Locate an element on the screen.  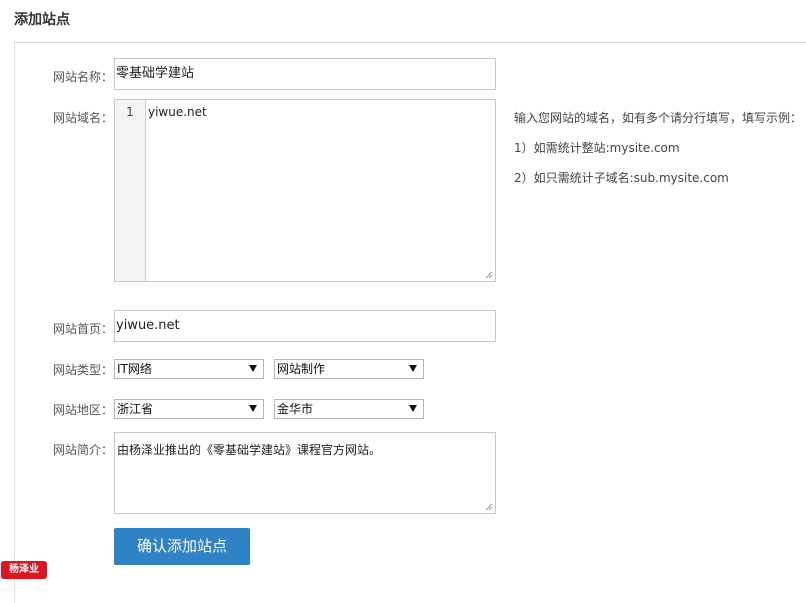
site-type-select: IT网络 is located at coordinates (189, 369).